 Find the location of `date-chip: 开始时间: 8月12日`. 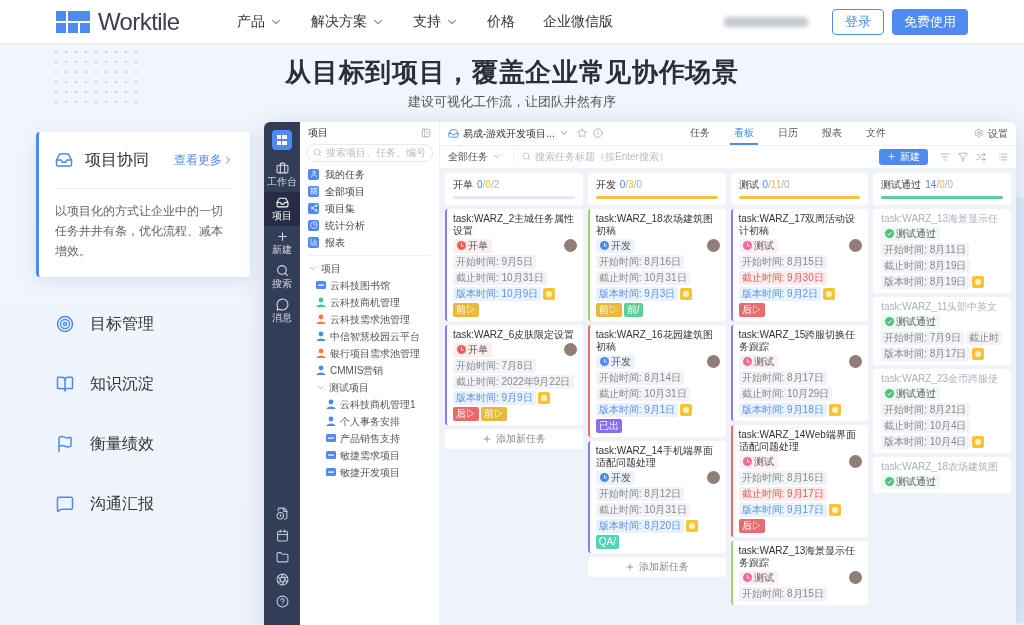

date-chip: 开始时间: 8月12日 is located at coordinates (639, 493).